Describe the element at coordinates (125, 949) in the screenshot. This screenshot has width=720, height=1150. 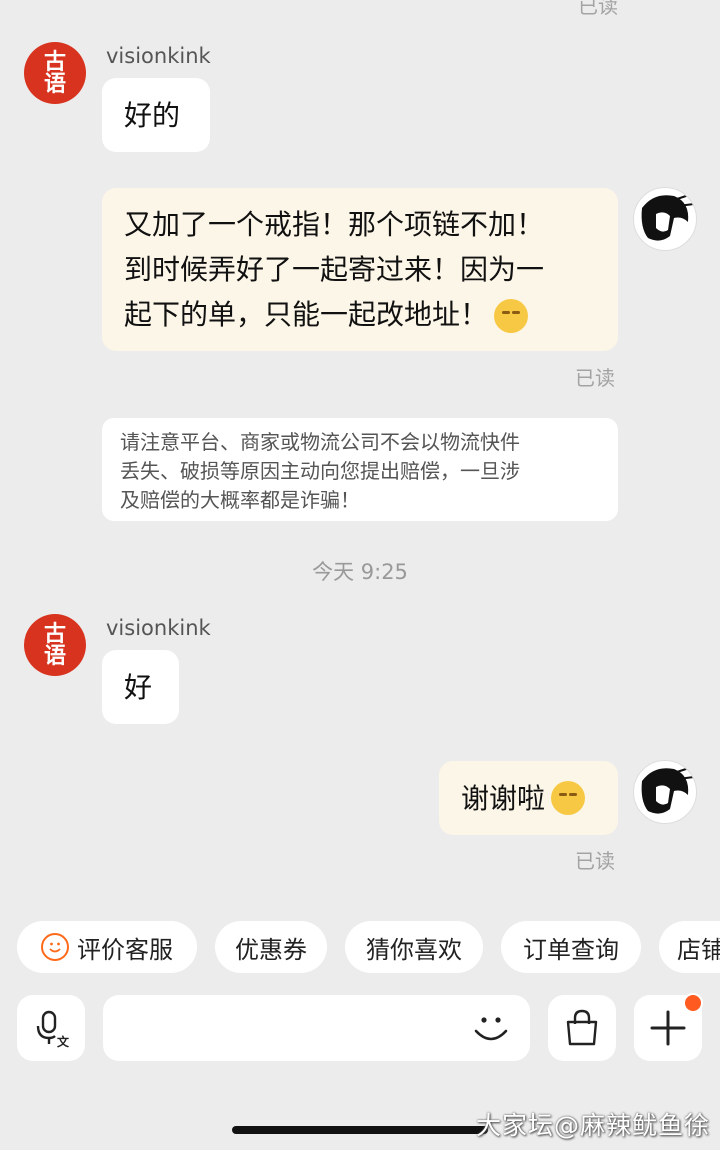
I see `chip-label: 评价客服` at that location.